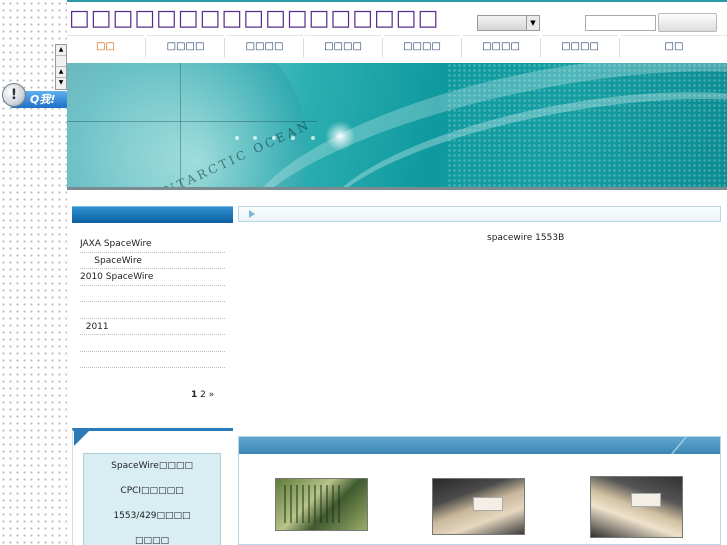  I want to click on nav-item-6: □□□□, so click(501, 49).